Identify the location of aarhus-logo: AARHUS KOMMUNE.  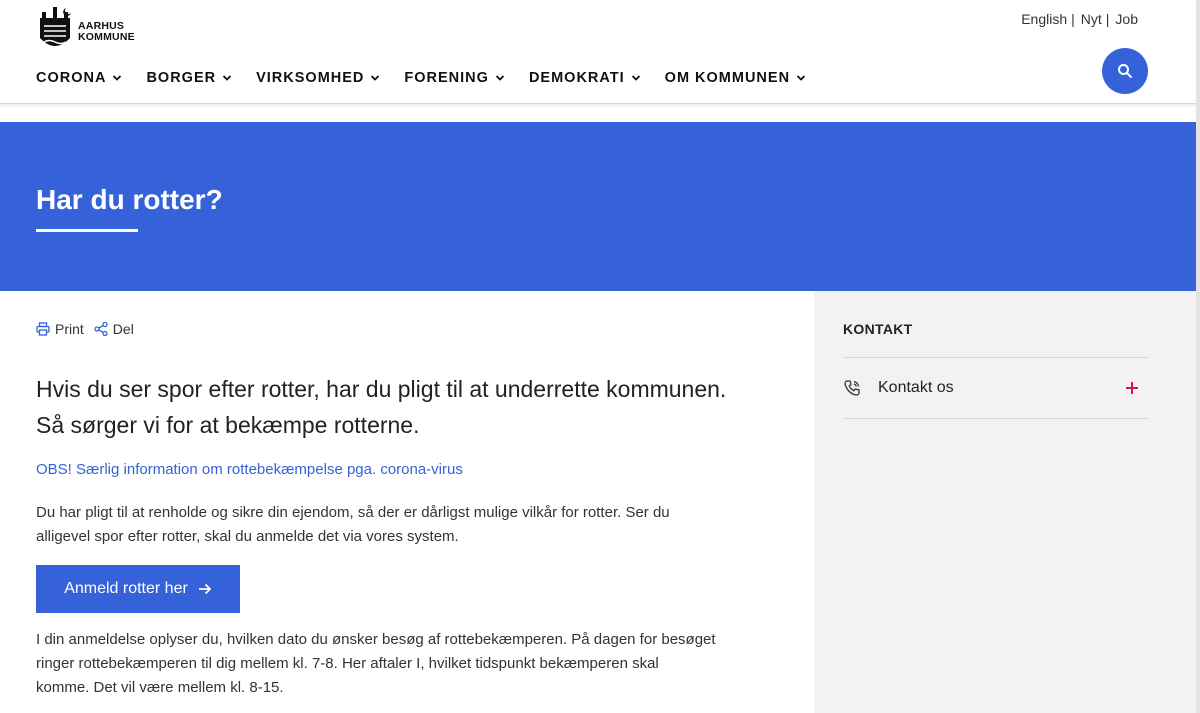
(85, 32).